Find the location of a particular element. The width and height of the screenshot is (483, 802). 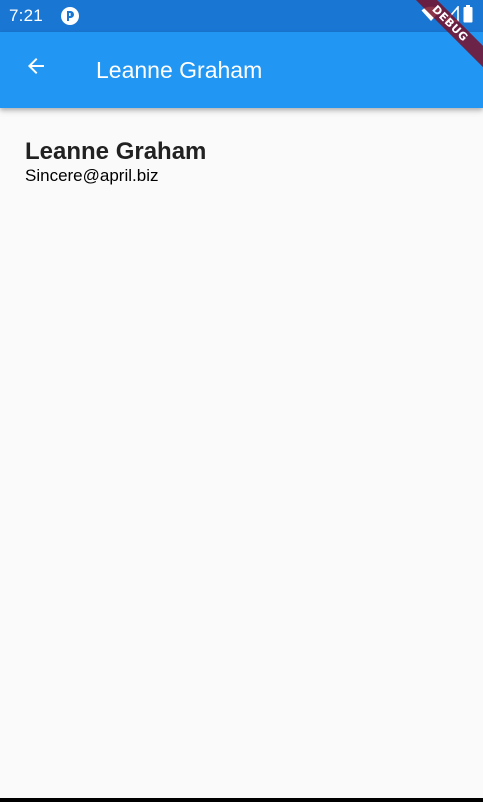

user-email: Sincere@april.biz is located at coordinates (92, 175).